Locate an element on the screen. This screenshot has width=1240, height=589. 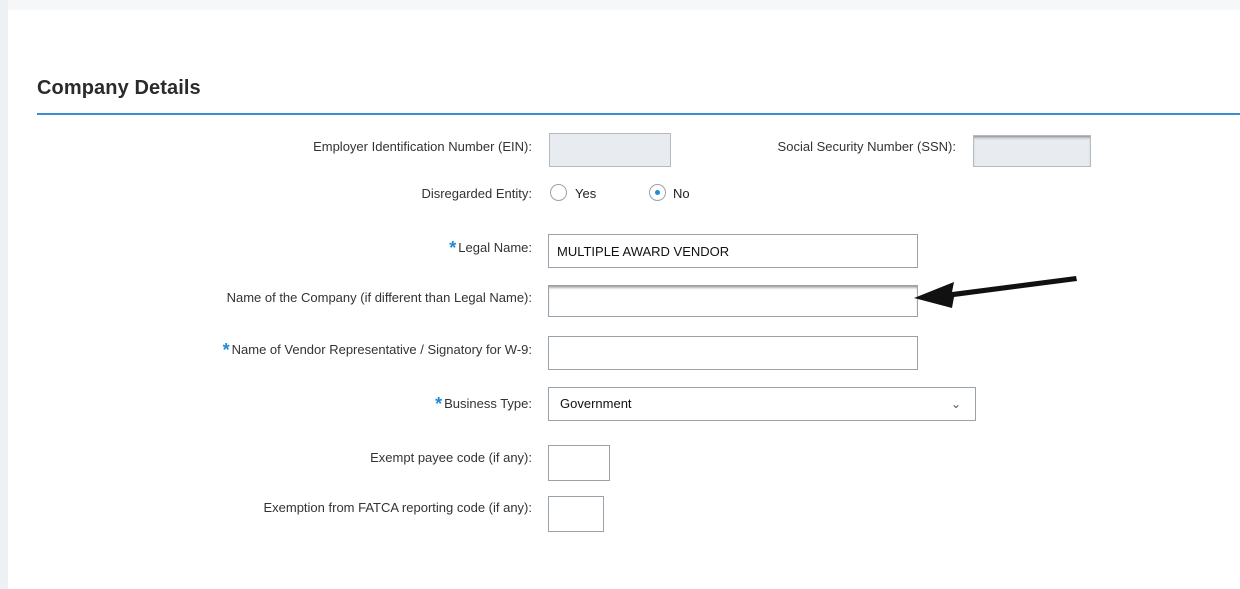
section-title: Company Details is located at coordinates (119, 88).